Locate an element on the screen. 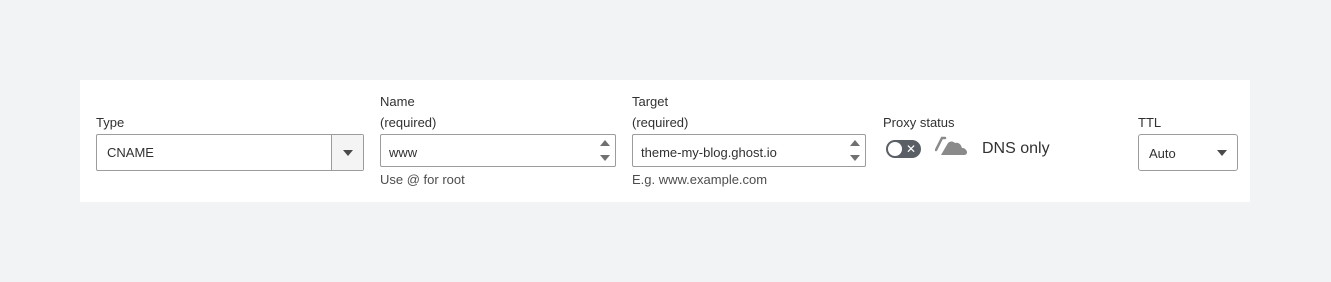 The height and width of the screenshot is (282, 1331). name-input: www is located at coordinates (498, 150).